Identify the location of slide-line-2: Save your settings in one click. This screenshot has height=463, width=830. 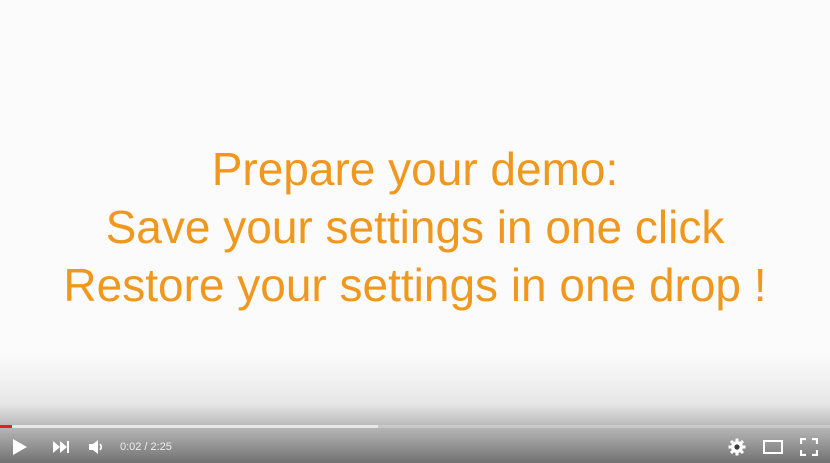
(415, 227).